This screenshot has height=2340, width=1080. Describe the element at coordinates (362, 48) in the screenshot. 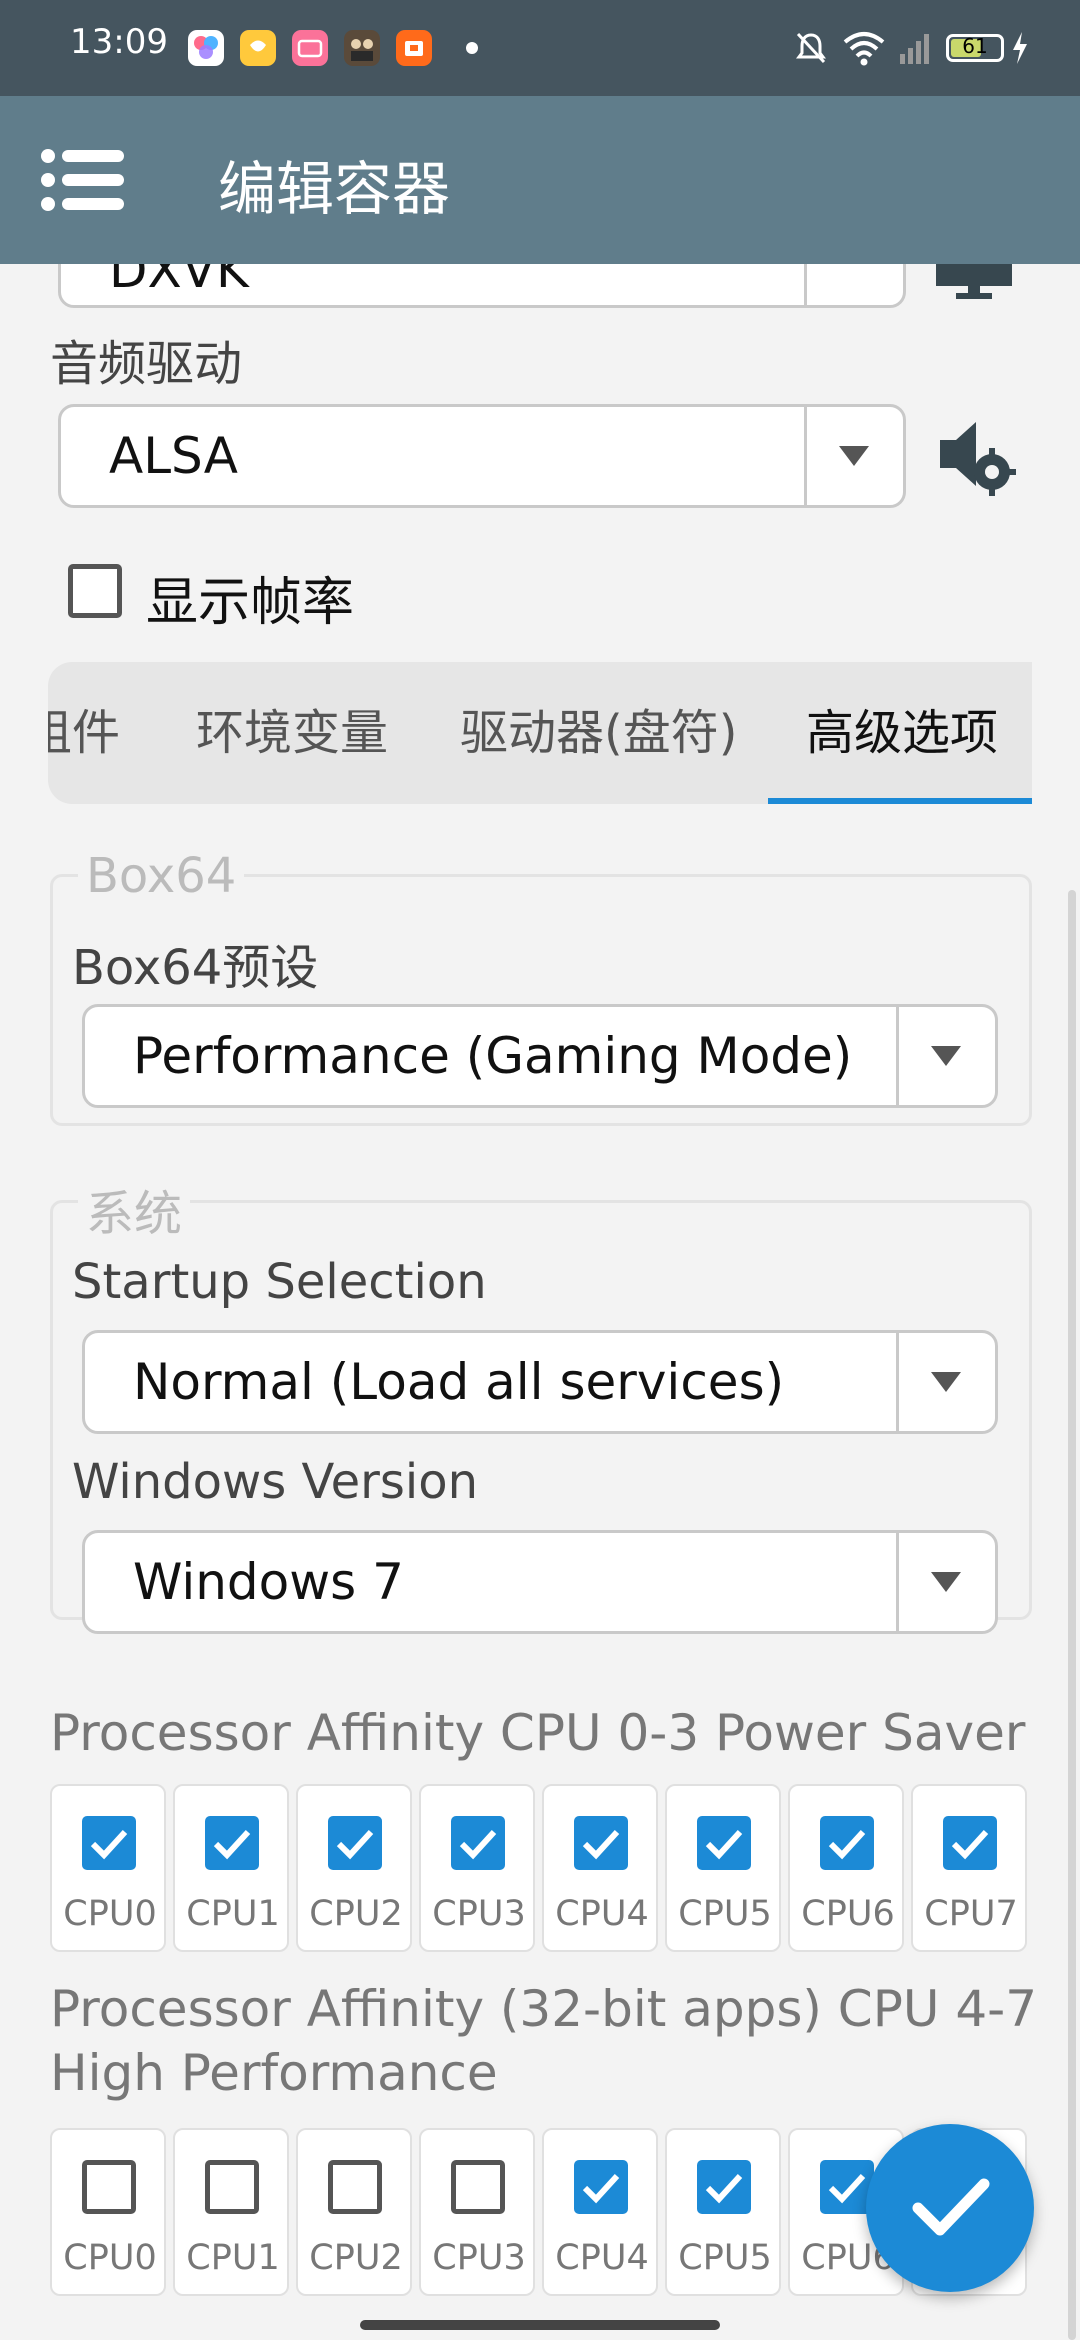

I see `game-app-icon` at that location.